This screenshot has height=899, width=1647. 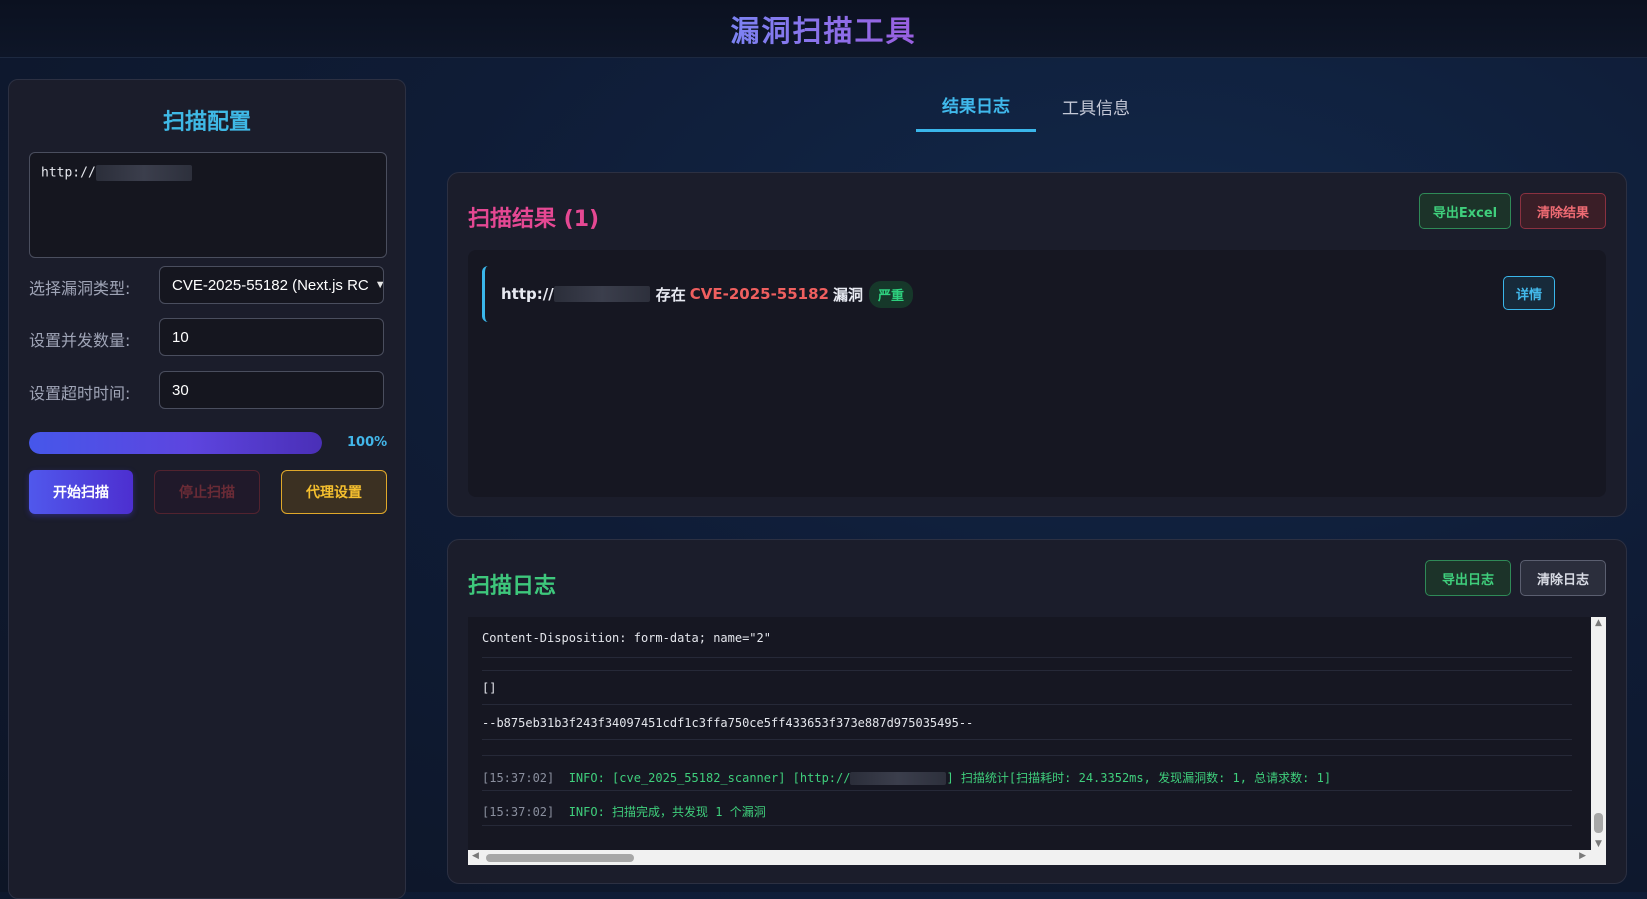 What do you see at coordinates (1468, 578) in the screenshot?
I see `export-log-button: 导出日志` at bounding box center [1468, 578].